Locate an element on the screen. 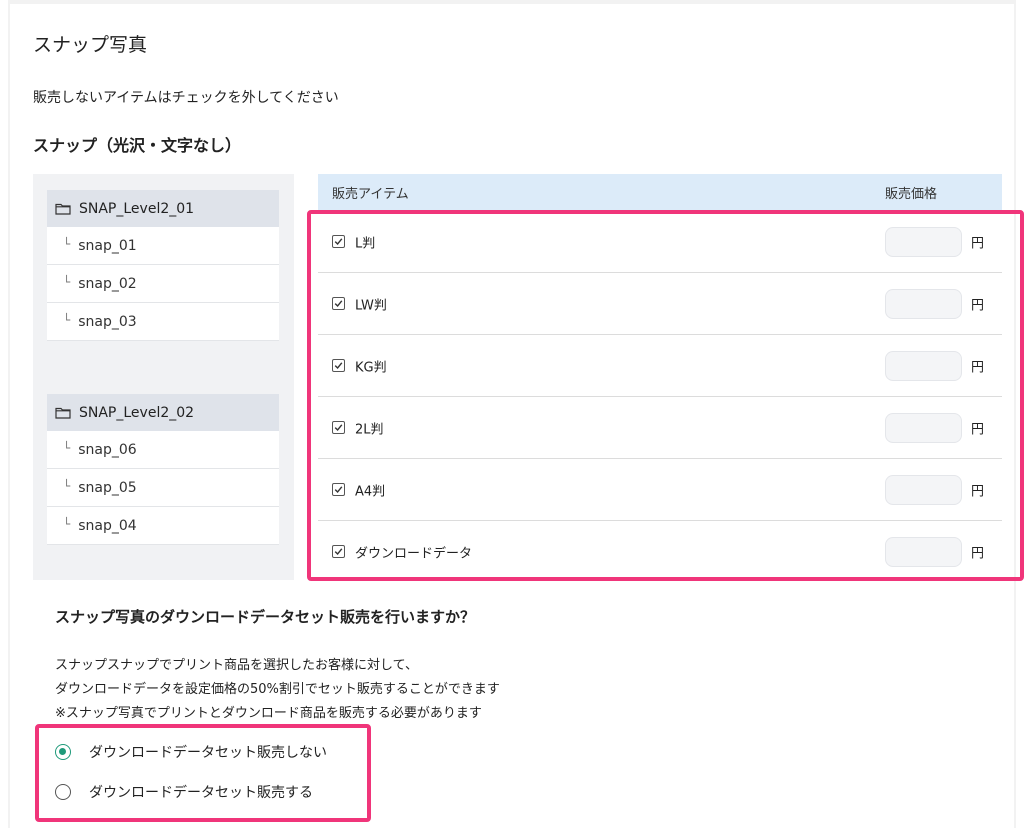 Image resolution: width=1024 pixels, height=828 pixels. item-name: KG判 is located at coordinates (371, 367).